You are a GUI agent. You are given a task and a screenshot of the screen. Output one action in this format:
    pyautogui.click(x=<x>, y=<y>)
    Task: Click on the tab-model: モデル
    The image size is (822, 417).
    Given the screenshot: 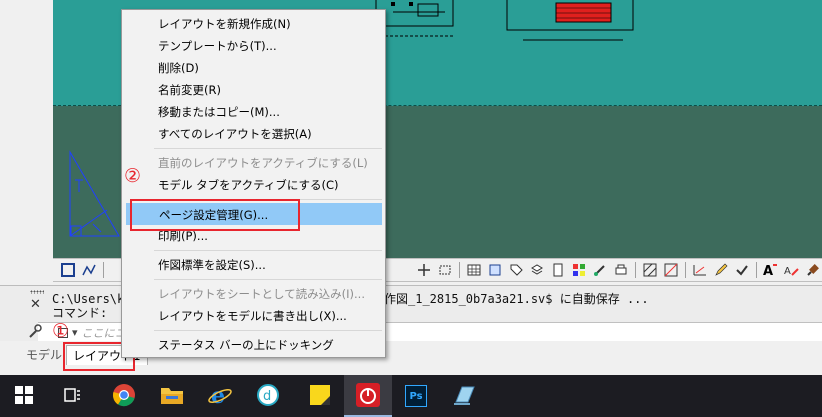 What is the action you would take?
    pyautogui.click(x=44, y=355)
    